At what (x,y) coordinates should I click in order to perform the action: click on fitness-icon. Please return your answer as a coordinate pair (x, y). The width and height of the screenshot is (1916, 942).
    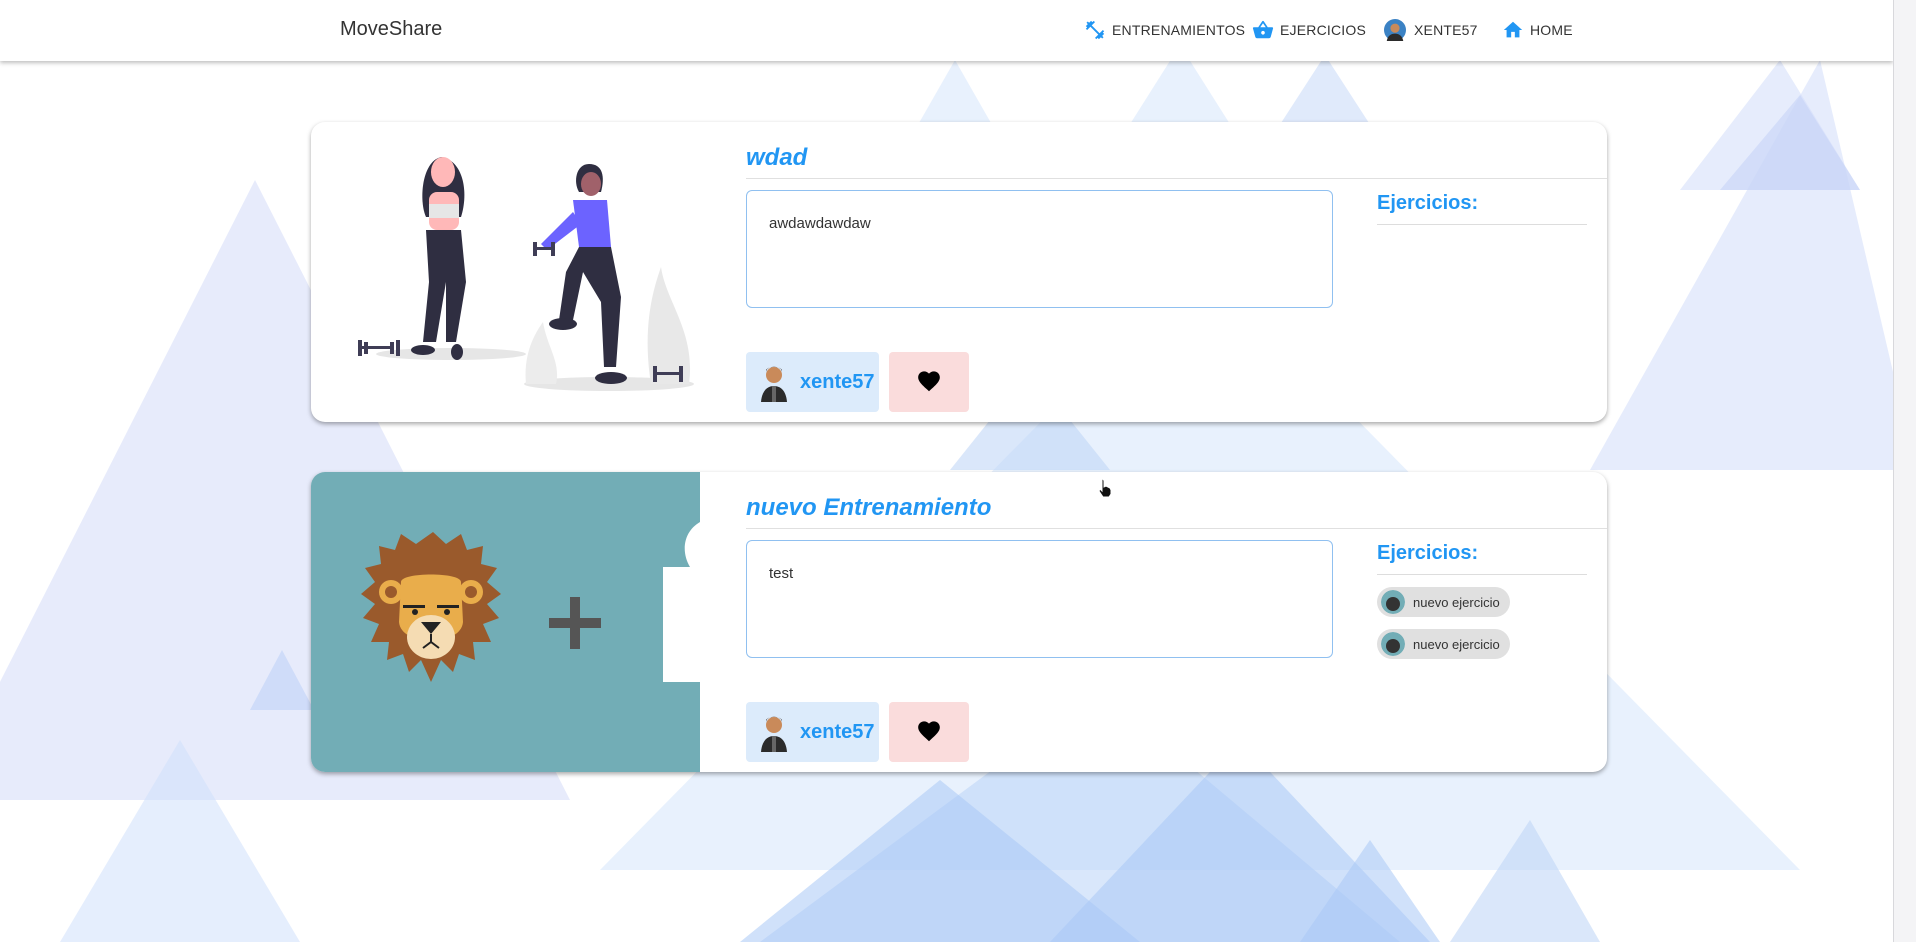
    Looking at the image, I should click on (1095, 30).